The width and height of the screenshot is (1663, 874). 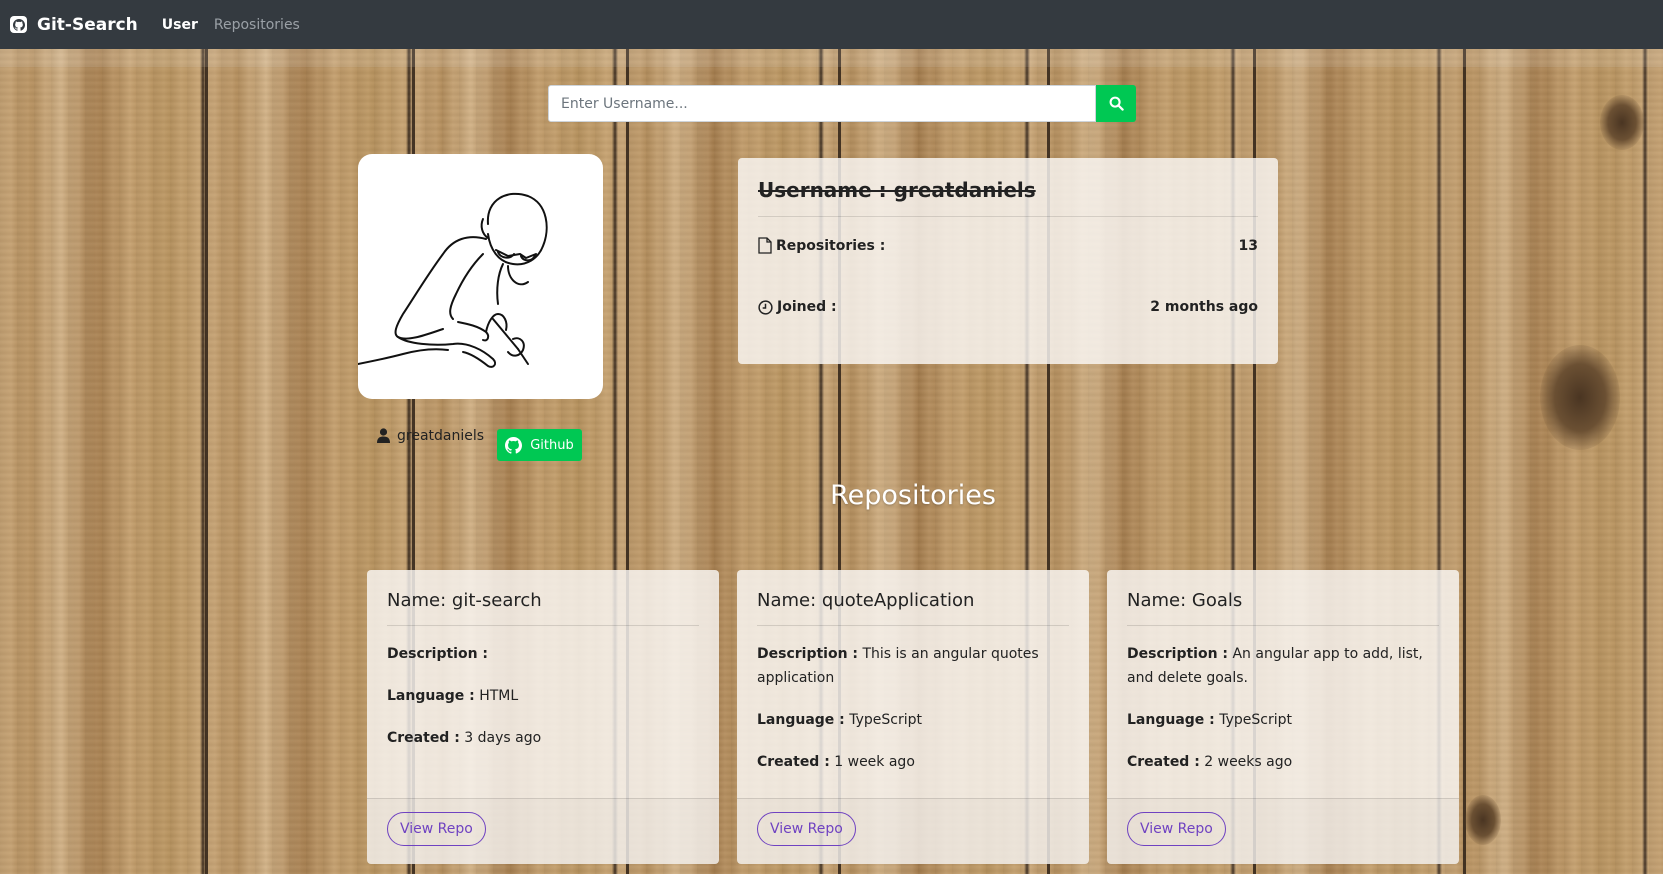 I want to click on created-value: 2 weeks ago, so click(x=1248, y=762).